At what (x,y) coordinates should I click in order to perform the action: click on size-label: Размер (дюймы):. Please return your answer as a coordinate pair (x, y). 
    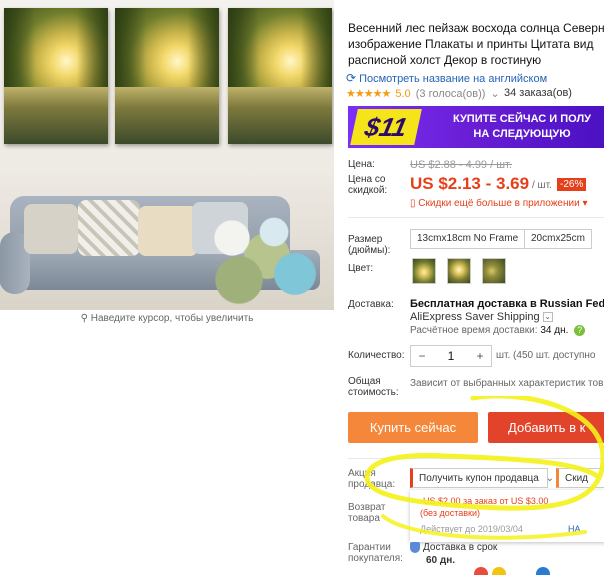
    Looking at the image, I should click on (369, 245).